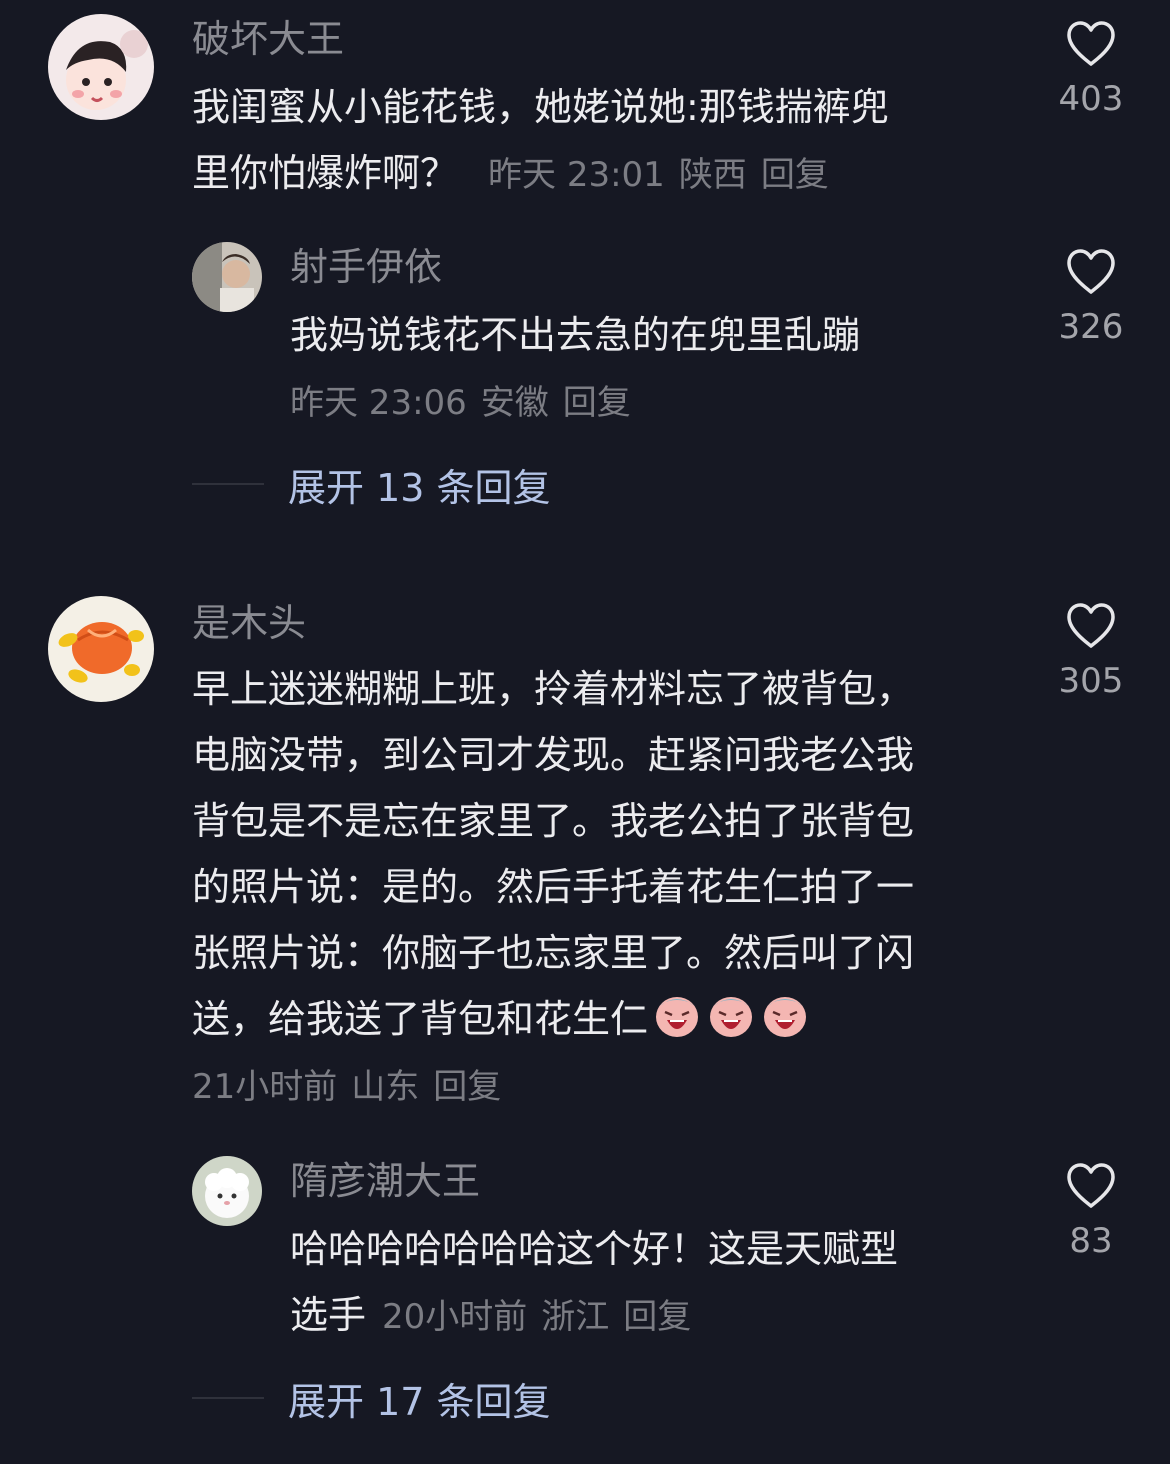 The height and width of the screenshot is (1464, 1170). Describe the element at coordinates (419, 484) in the screenshot. I see `expand-replies-label: 展开 13 条回复` at that location.